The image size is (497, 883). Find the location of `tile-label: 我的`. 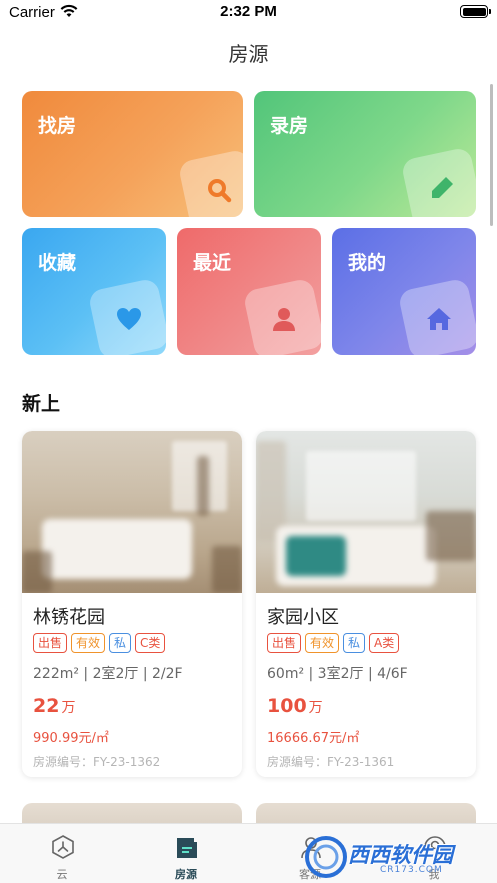

tile-label: 我的 is located at coordinates (367, 263).